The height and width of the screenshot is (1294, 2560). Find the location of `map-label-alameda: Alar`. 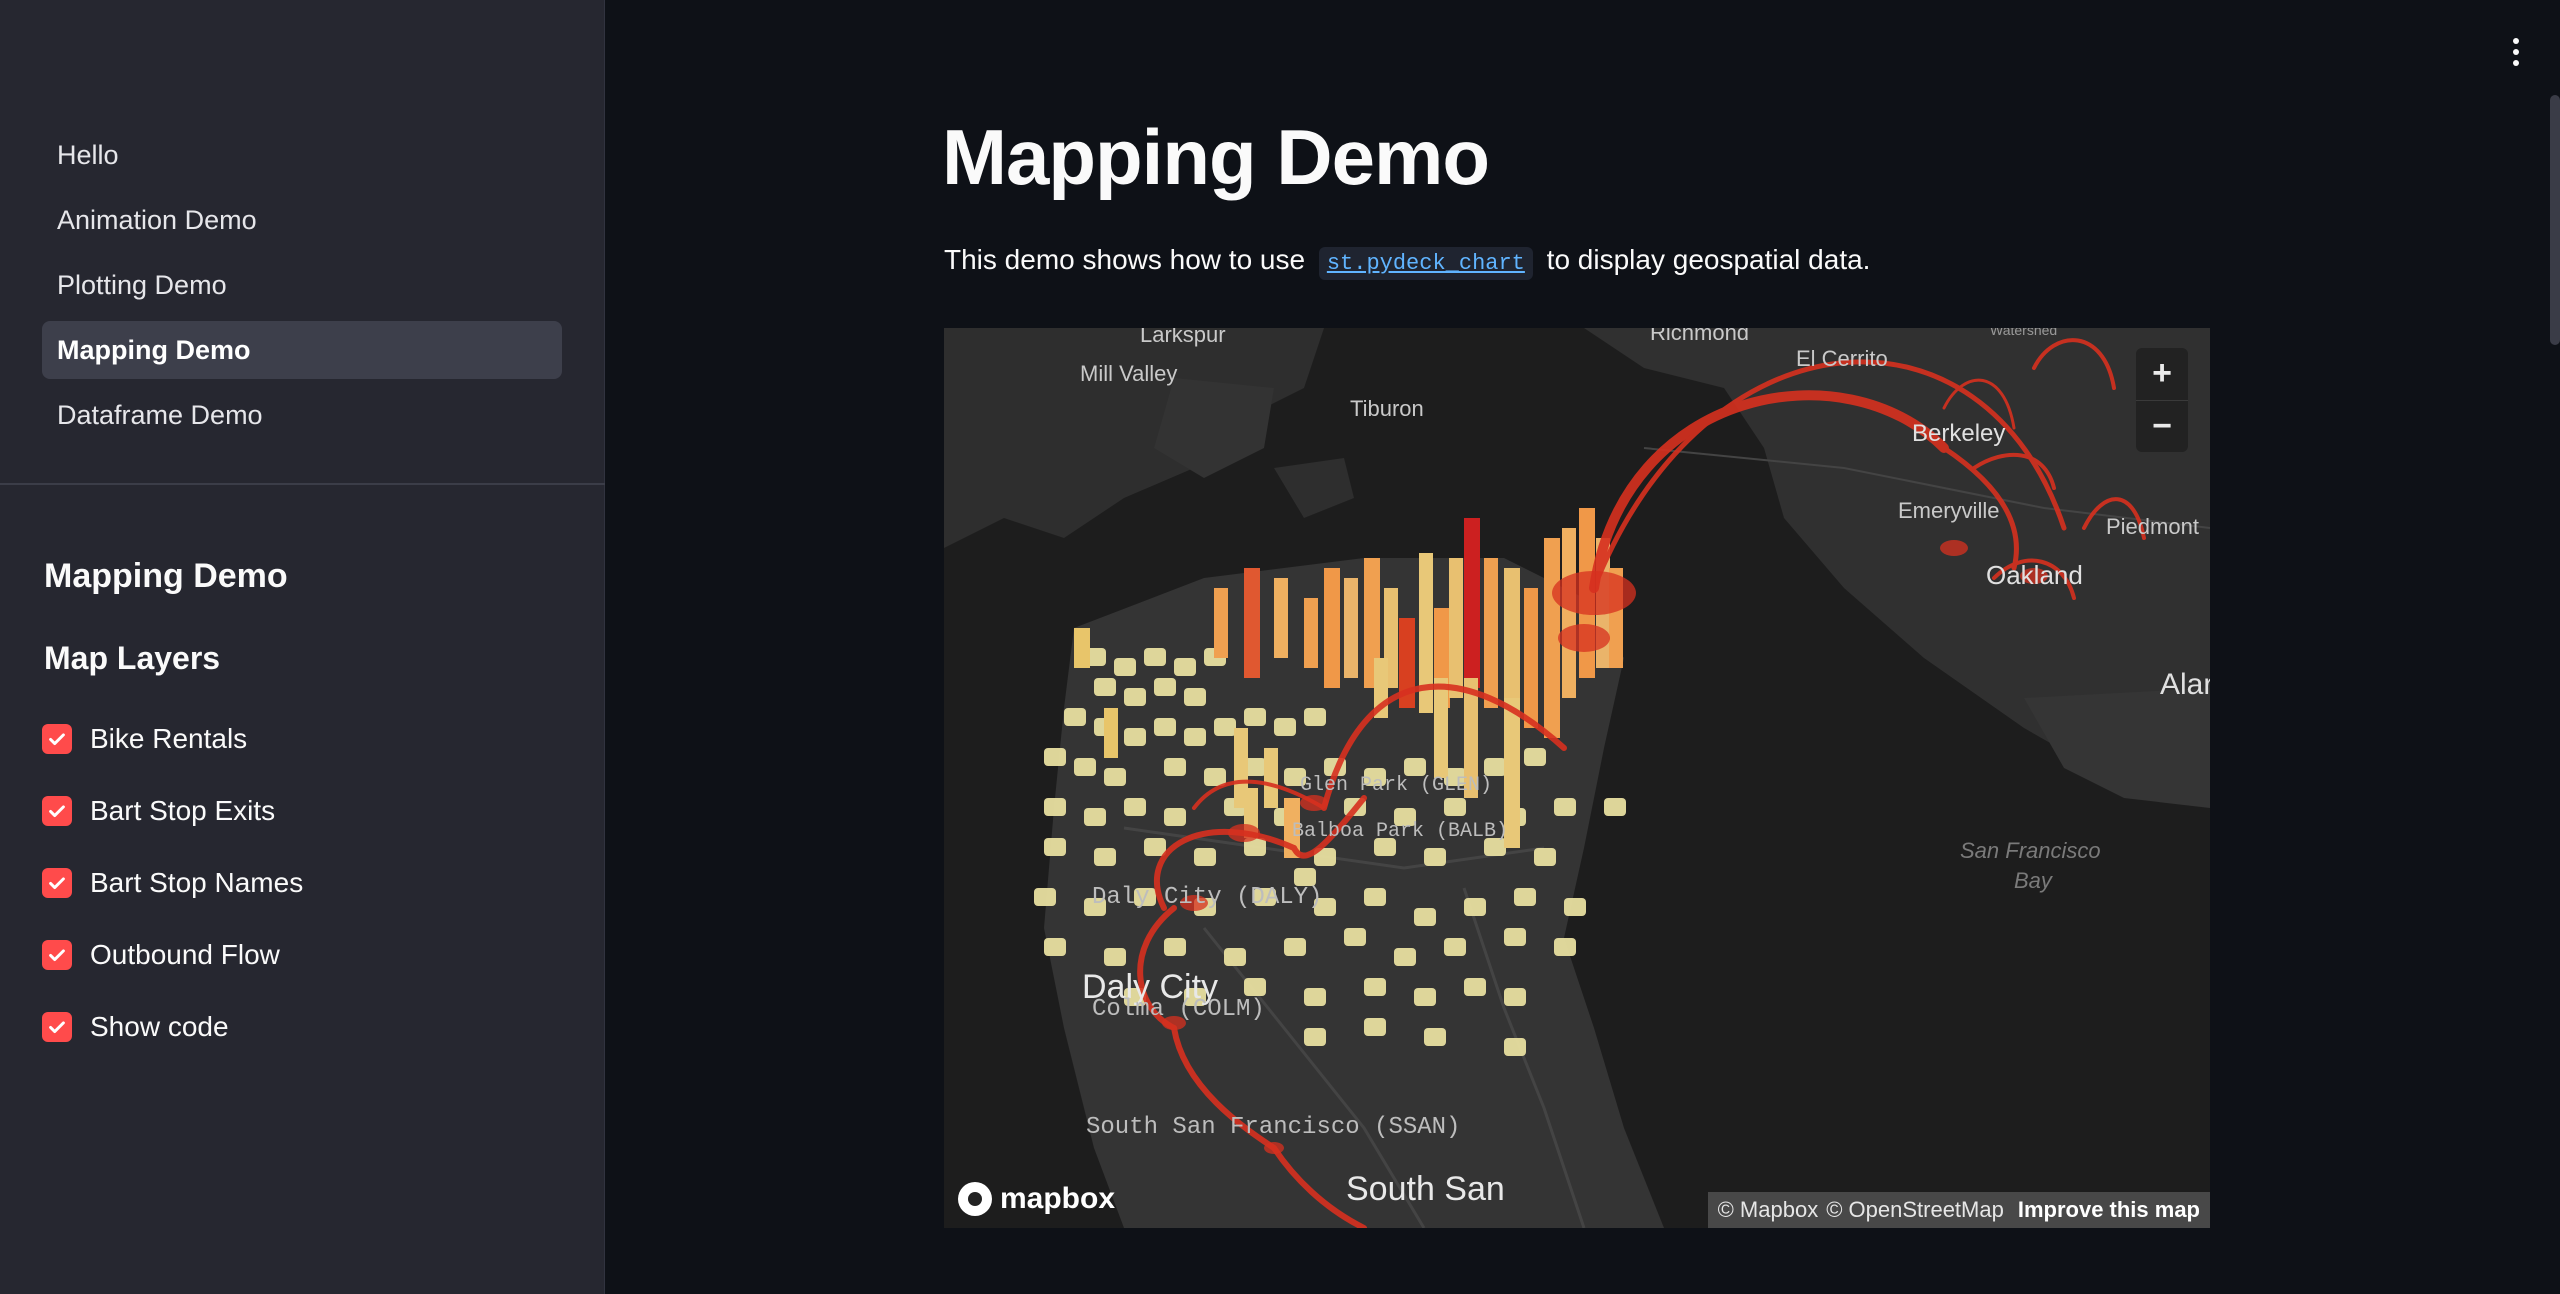

map-label-alameda: Alar is located at coordinates (2185, 684).